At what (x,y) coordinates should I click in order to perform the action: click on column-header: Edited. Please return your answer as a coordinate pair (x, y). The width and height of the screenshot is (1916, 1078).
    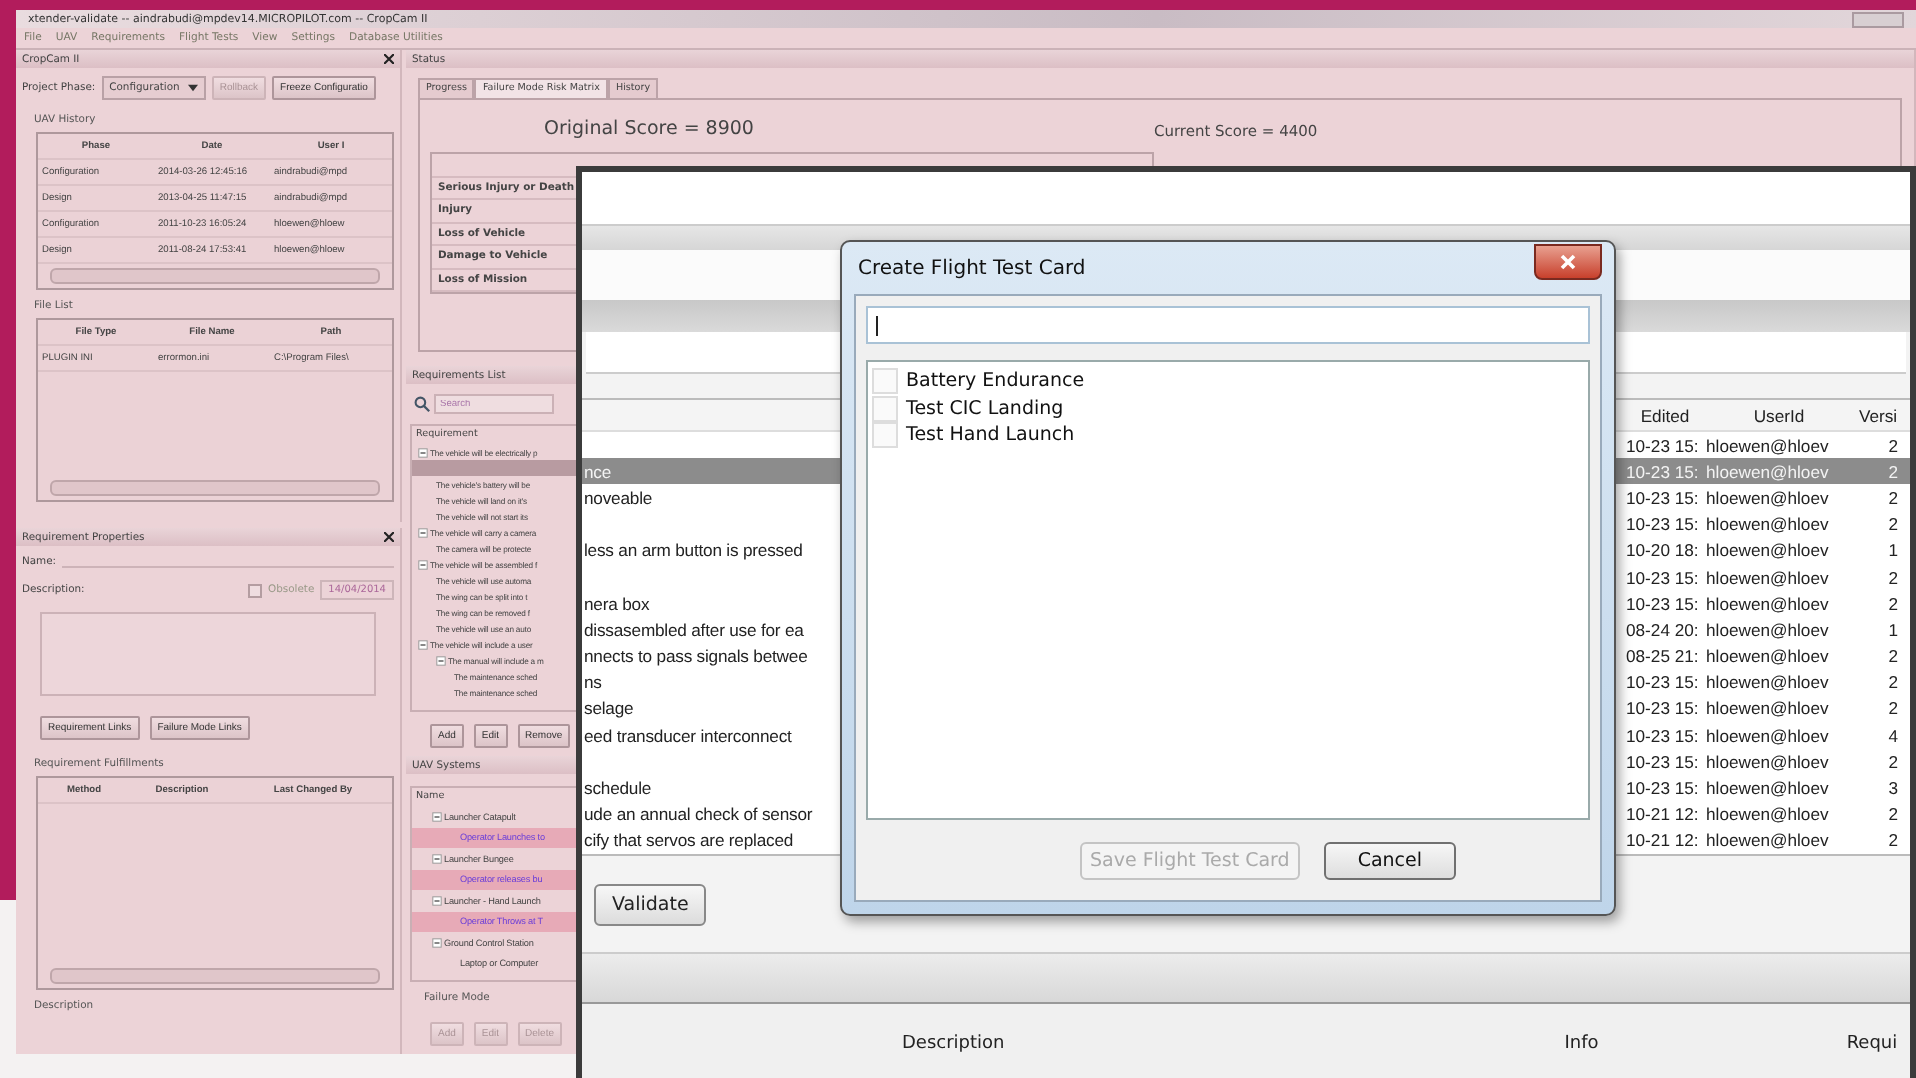
    Looking at the image, I should click on (1664, 415).